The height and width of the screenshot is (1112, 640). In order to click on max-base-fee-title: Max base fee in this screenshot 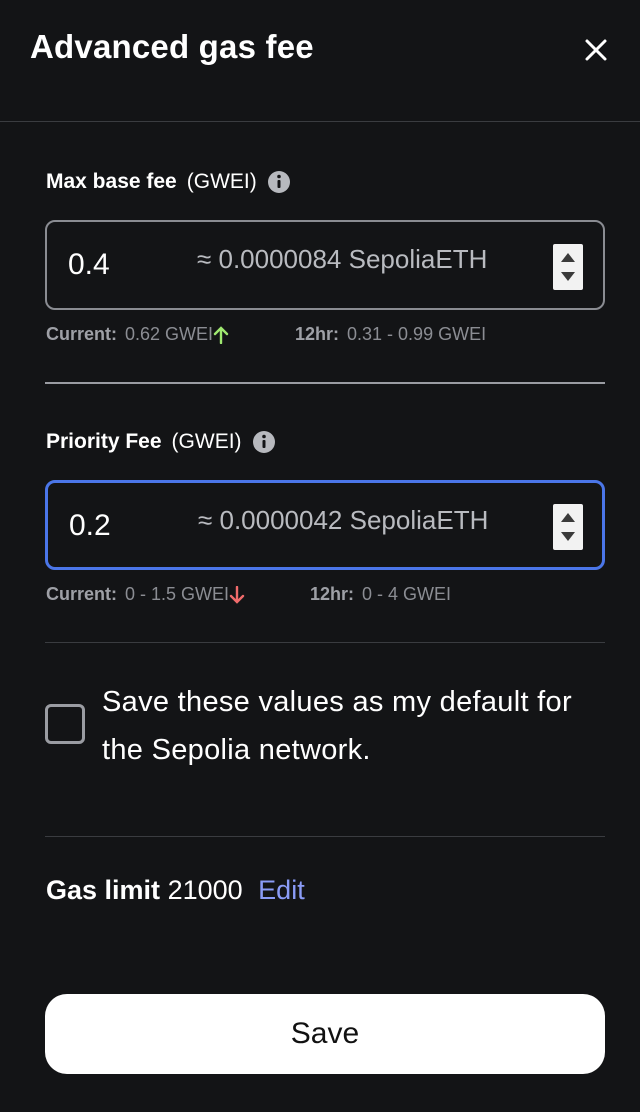, I will do `click(111, 181)`.